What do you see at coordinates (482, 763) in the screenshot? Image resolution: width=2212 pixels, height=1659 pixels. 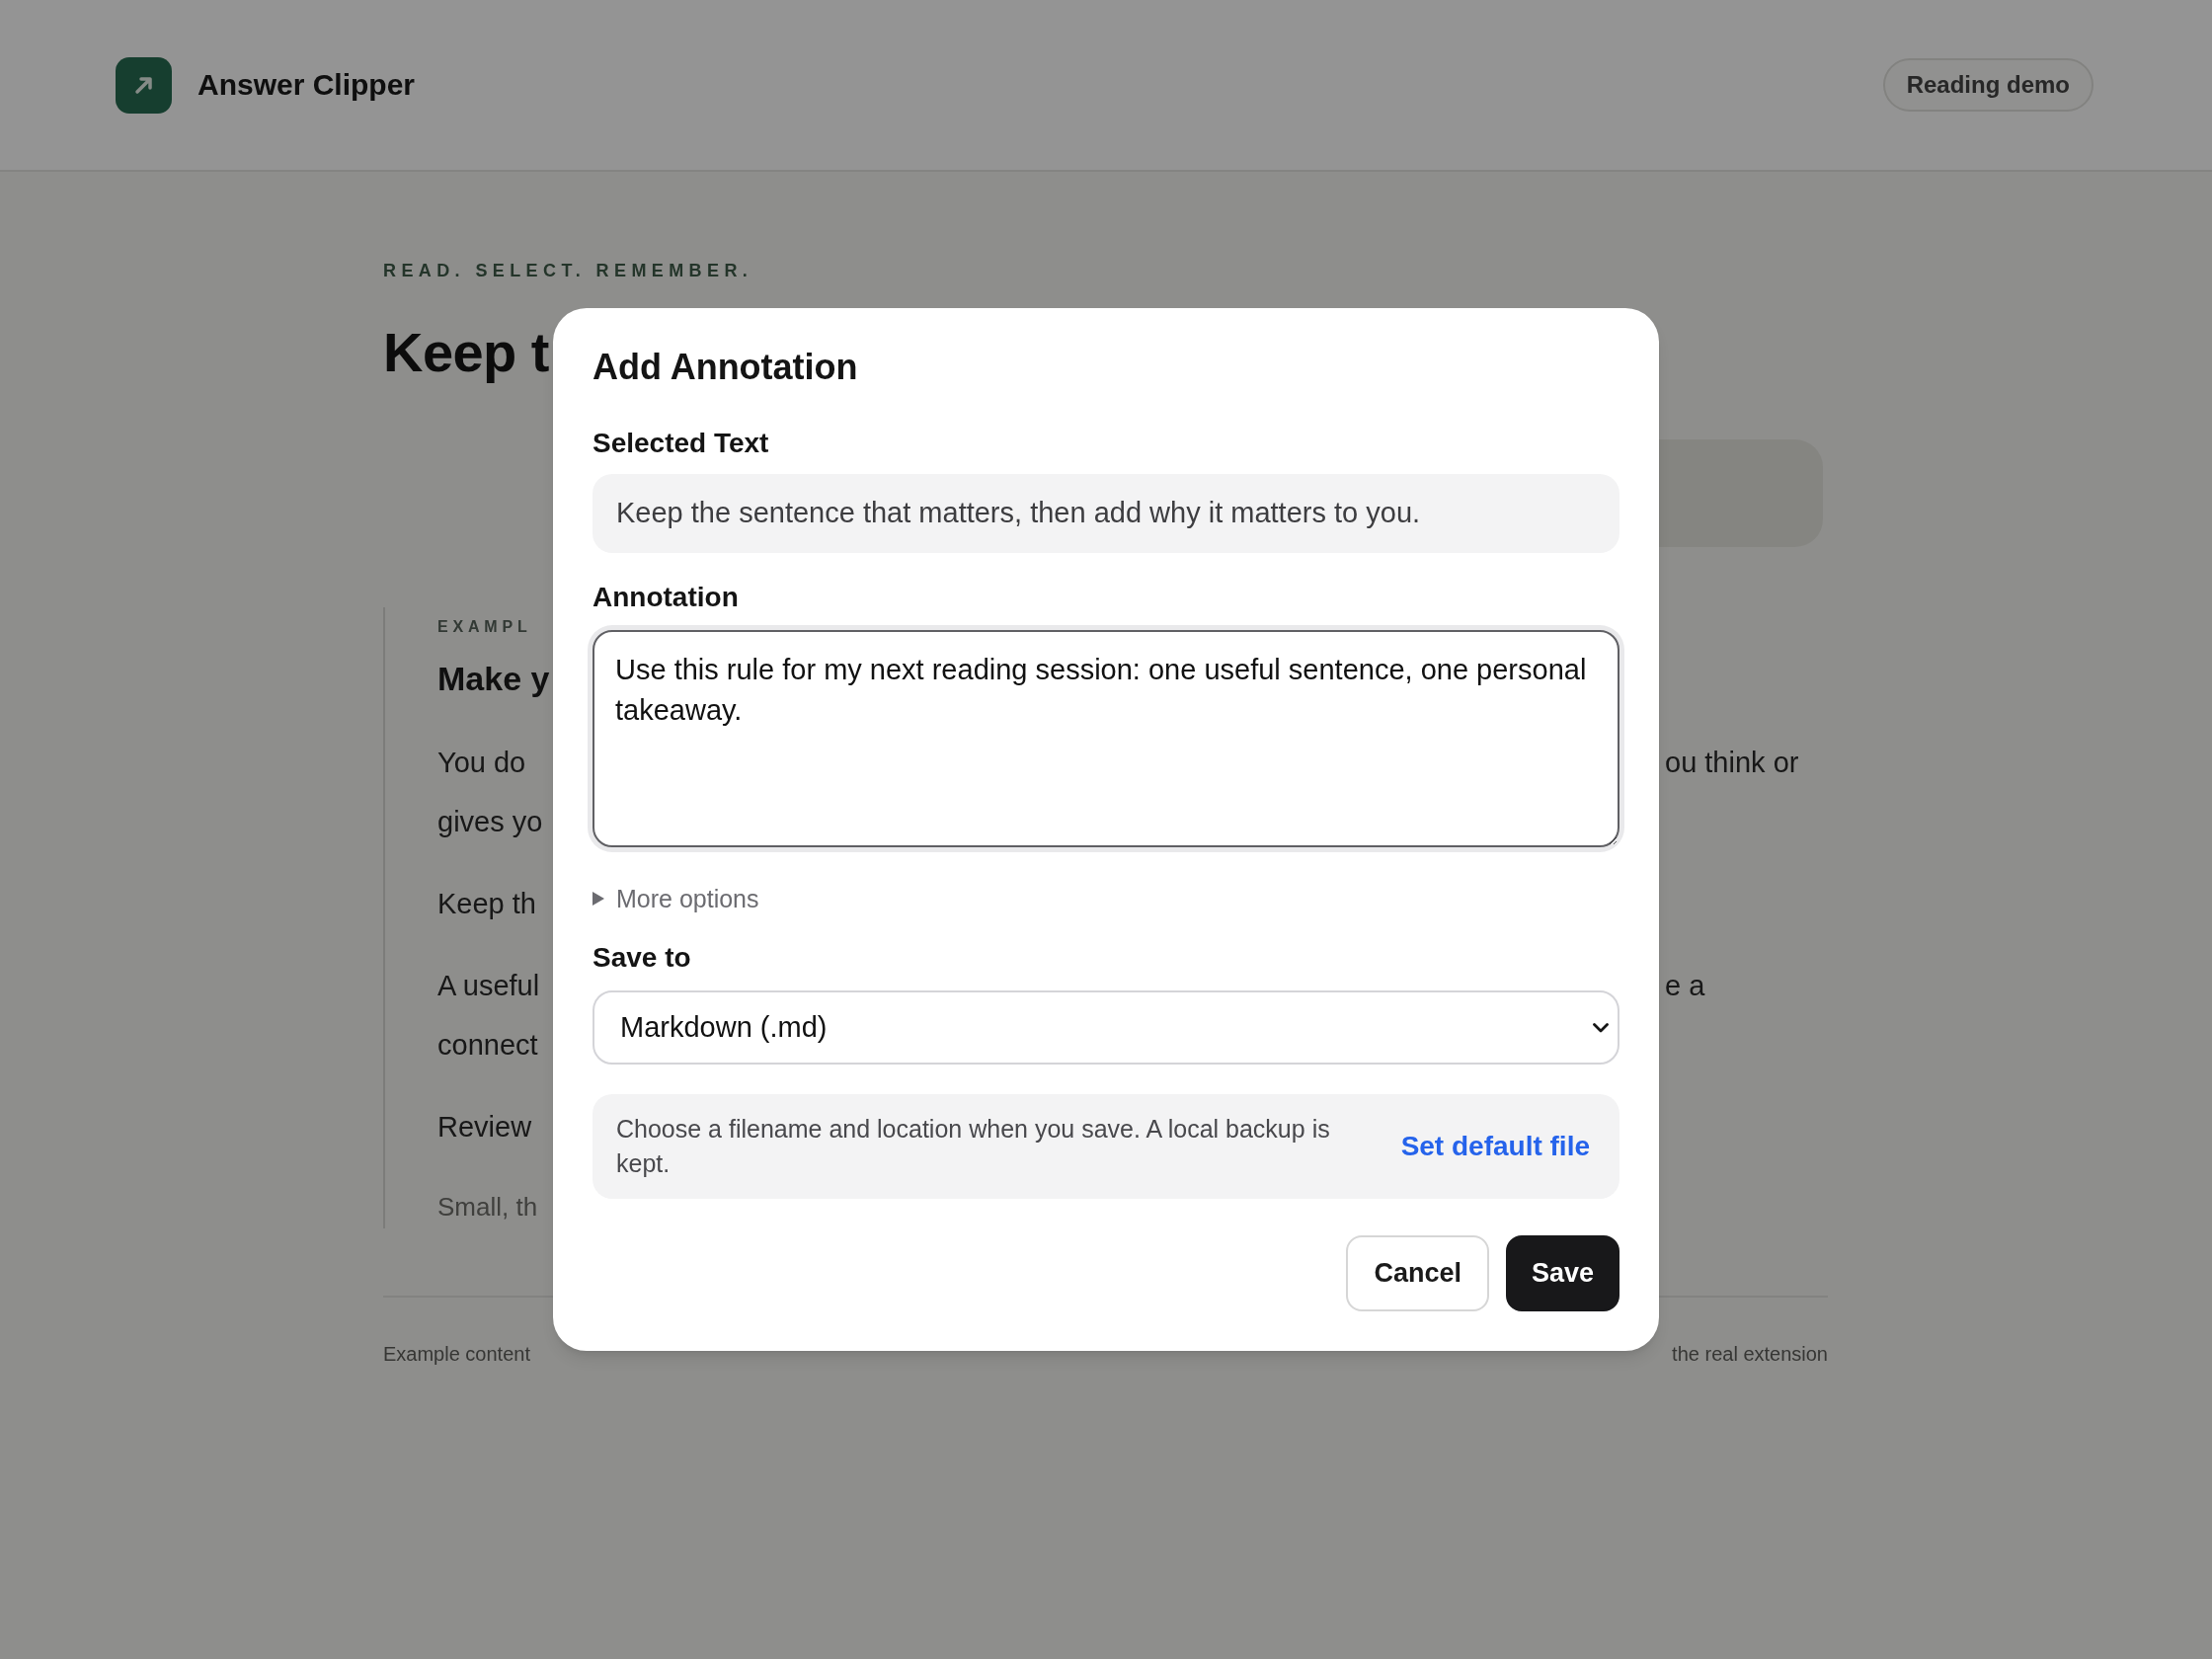 I see `paragraph-text: You do` at bounding box center [482, 763].